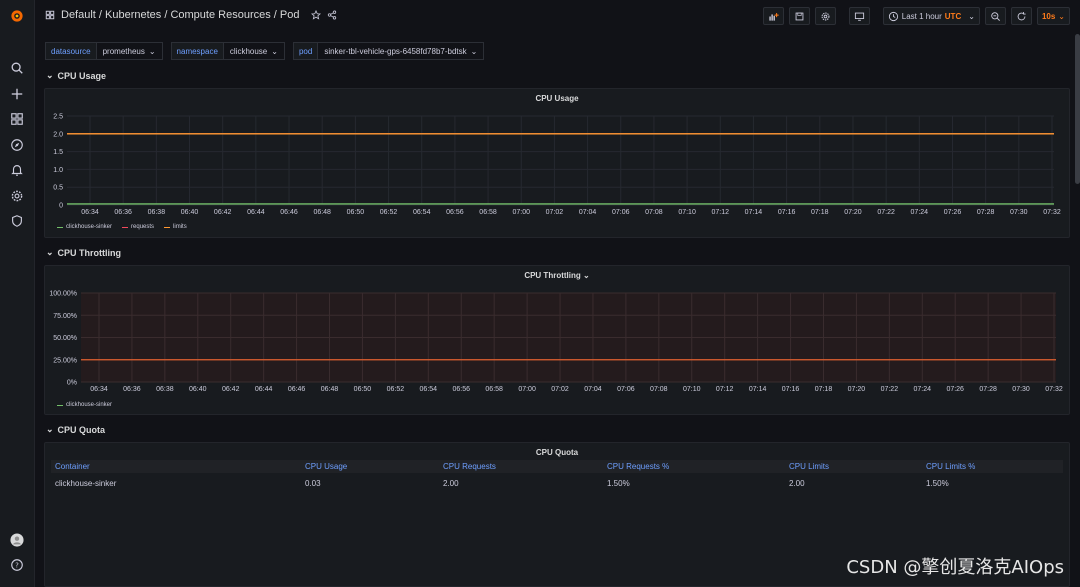 The width and height of the screenshot is (1080, 587). I want to click on x-tick-label: 06:52, so click(389, 212).